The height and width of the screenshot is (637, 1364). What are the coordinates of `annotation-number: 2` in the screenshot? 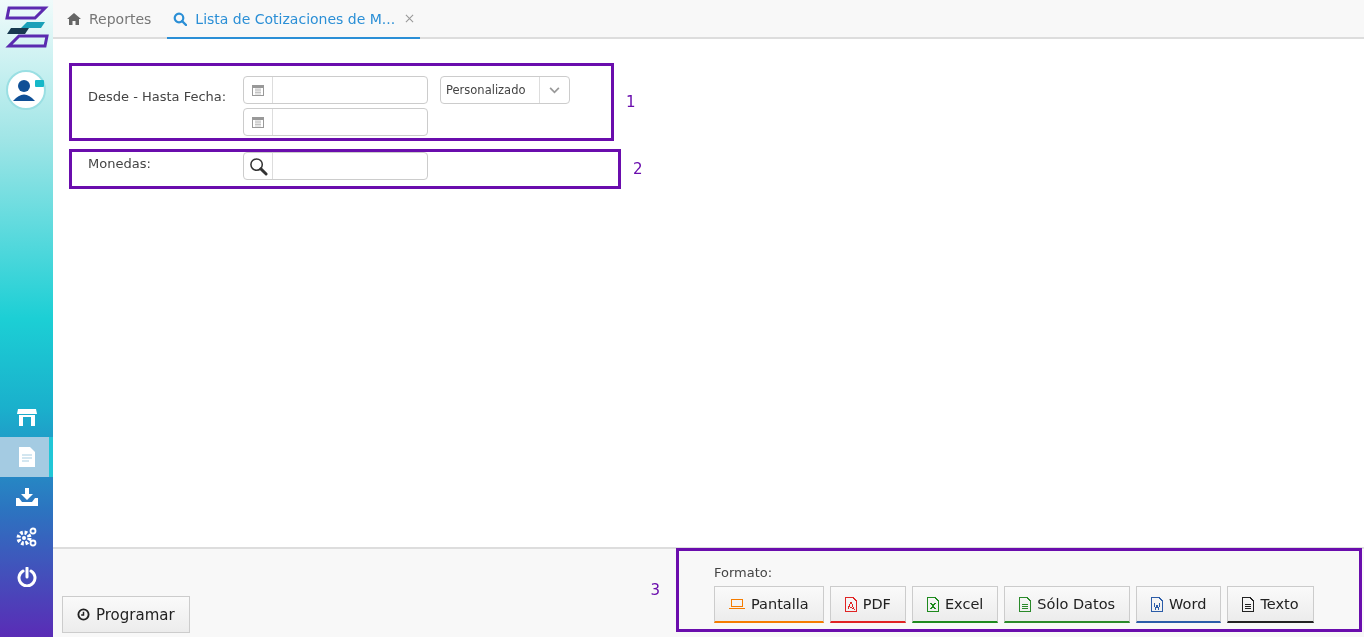 It's located at (638, 169).